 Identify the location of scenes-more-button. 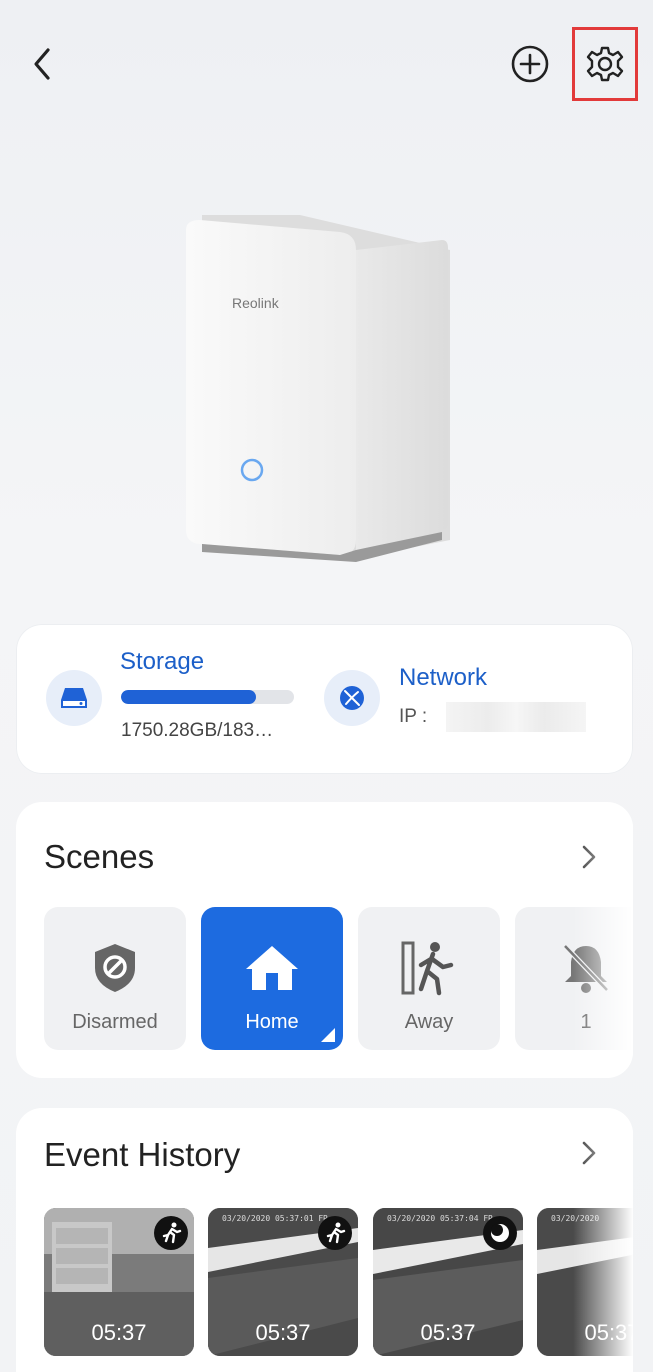
(589, 857).